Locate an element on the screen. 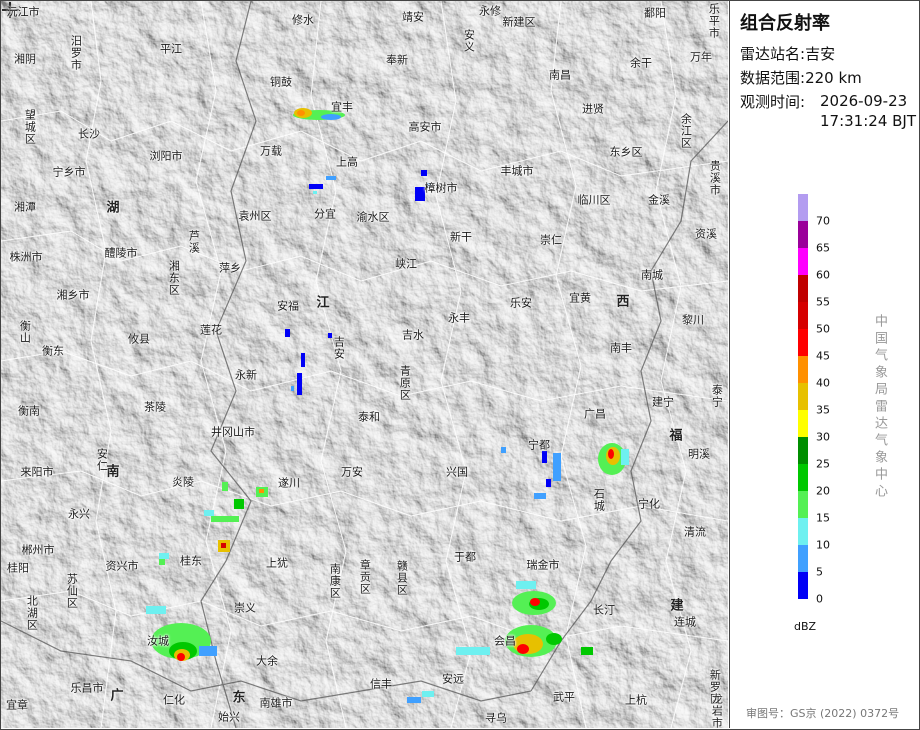 The width and height of the screenshot is (920, 730). place-label: 南康区 is located at coordinates (335, 581).